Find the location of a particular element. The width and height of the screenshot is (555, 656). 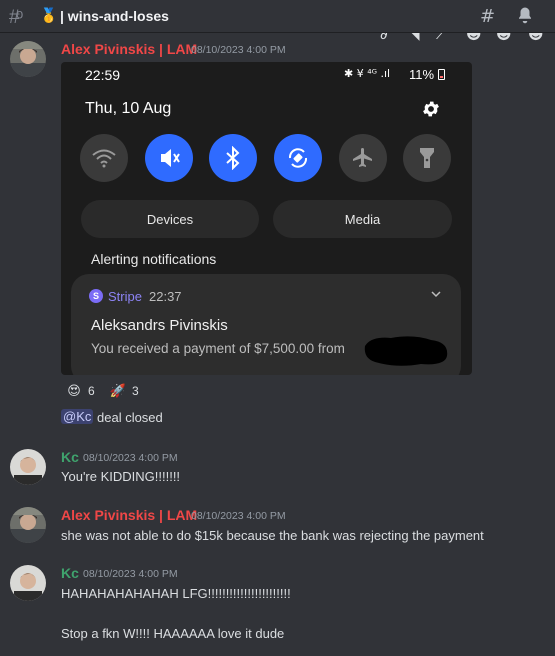

flashlight-tile is located at coordinates (427, 158).